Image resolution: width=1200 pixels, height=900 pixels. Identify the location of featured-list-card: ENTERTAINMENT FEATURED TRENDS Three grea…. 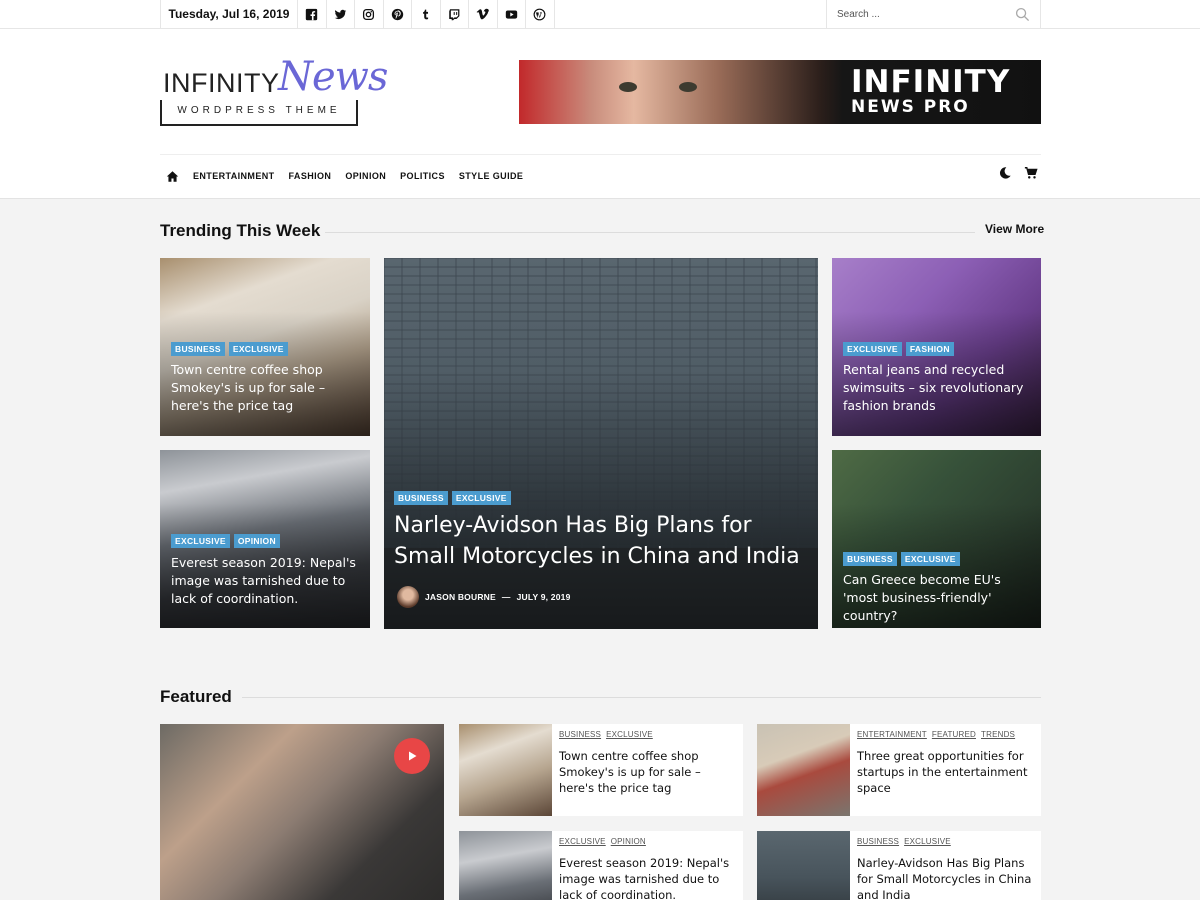
(899, 770).